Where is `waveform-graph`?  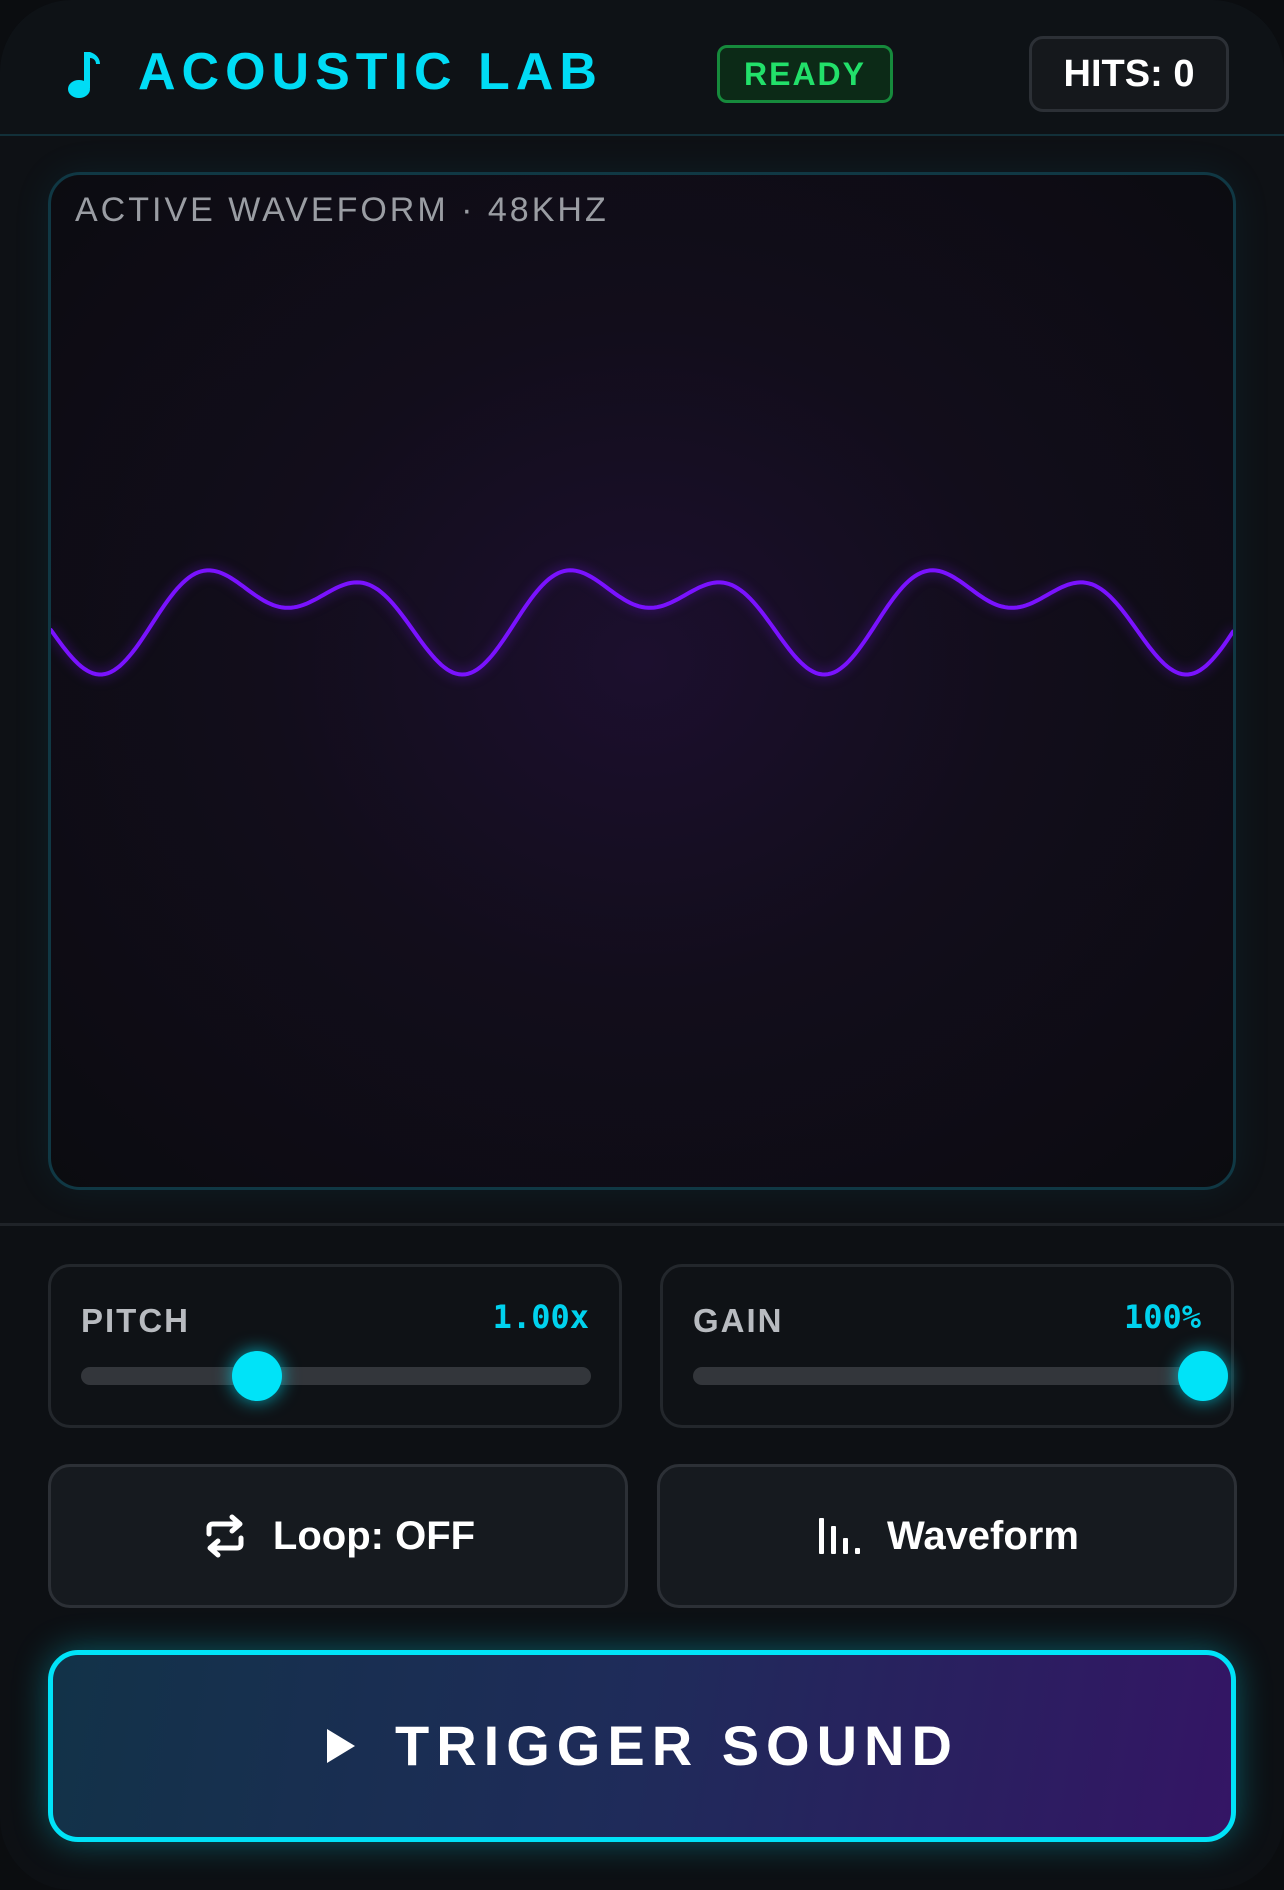
waveform-graph is located at coordinates (642, 622).